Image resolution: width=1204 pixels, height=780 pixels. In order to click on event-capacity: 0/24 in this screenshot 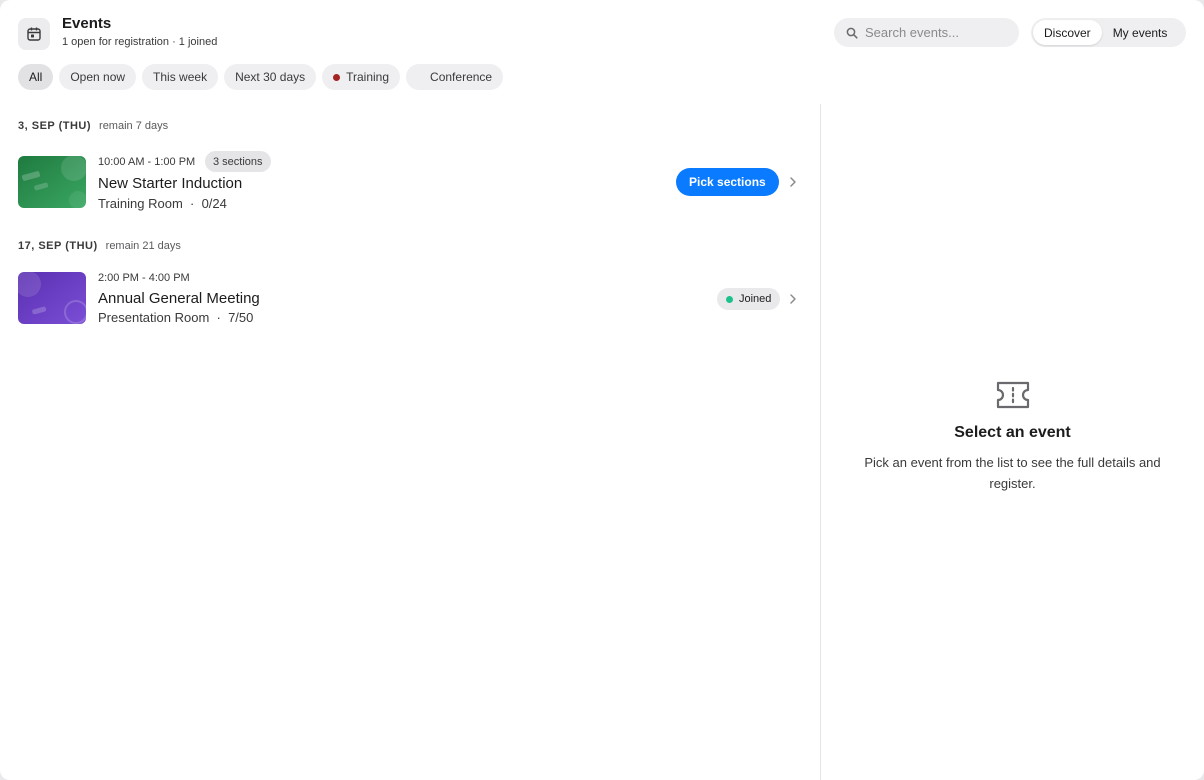, I will do `click(214, 203)`.